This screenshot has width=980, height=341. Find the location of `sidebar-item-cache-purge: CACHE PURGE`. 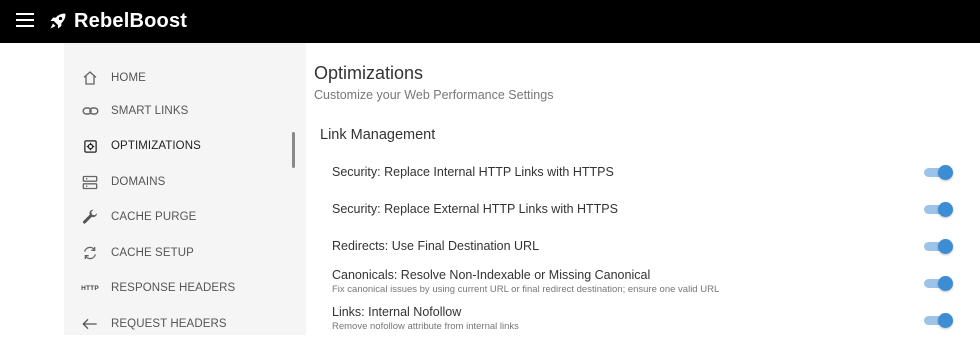

sidebar-item-cache-purge: CACHE PURGE is located at coordinates (179, 217).